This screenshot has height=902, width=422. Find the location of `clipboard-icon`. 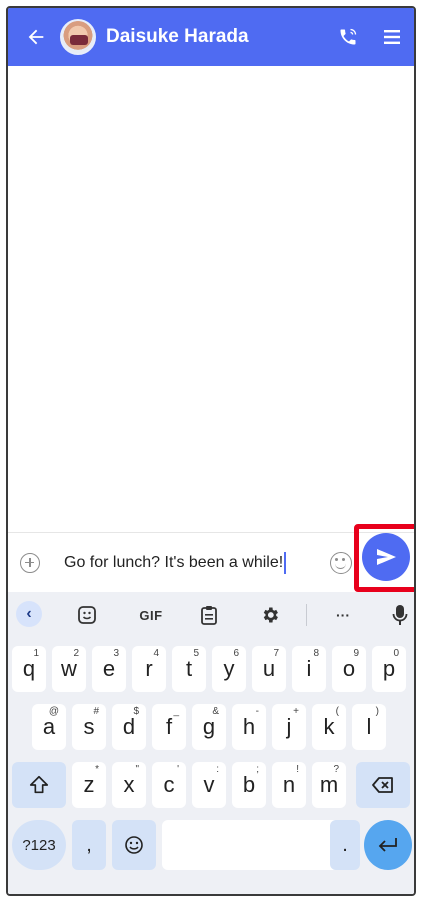

clipboard-icon is located at coordinates (209, 615).